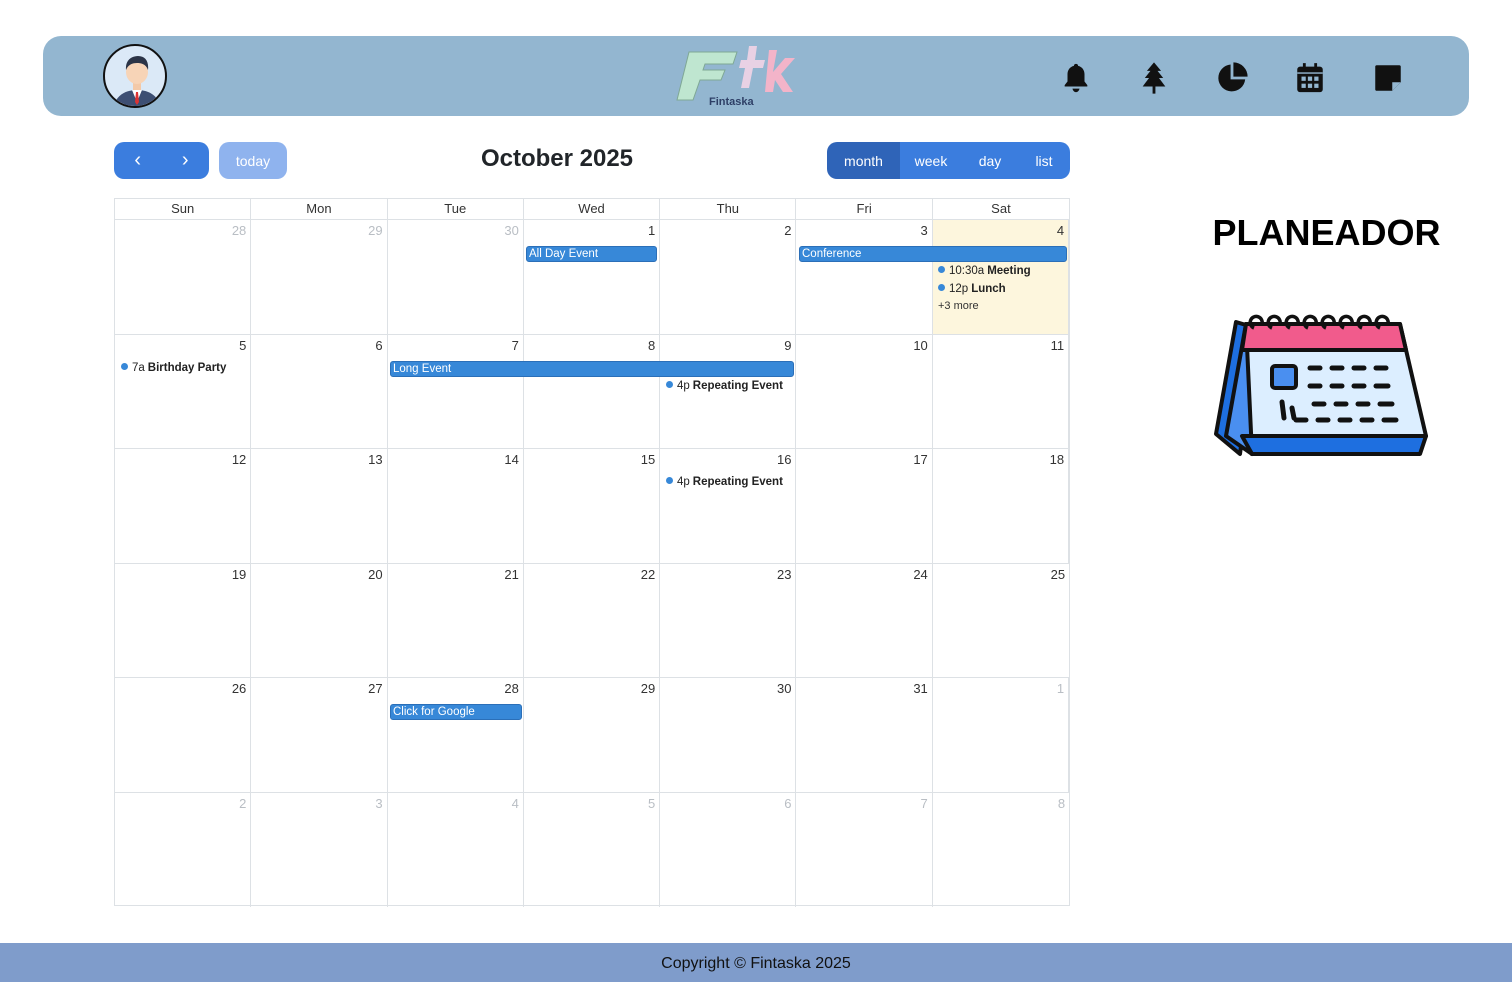 The width and height of the screenshot is (1512, 985). What do you see at coordinates (183, 620) in the screenshot?
I see `day-cell: 19` at bounding box center [183, 620].